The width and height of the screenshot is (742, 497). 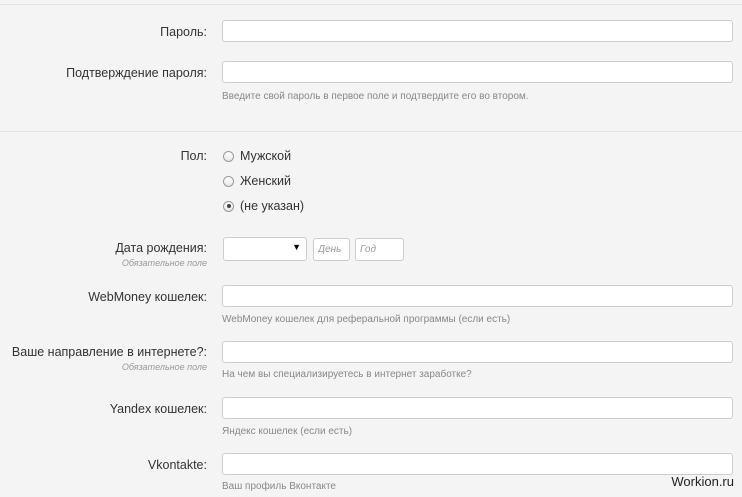 I want to click on direction-required-note: Обязательное поле, so click(x=164, y=367).